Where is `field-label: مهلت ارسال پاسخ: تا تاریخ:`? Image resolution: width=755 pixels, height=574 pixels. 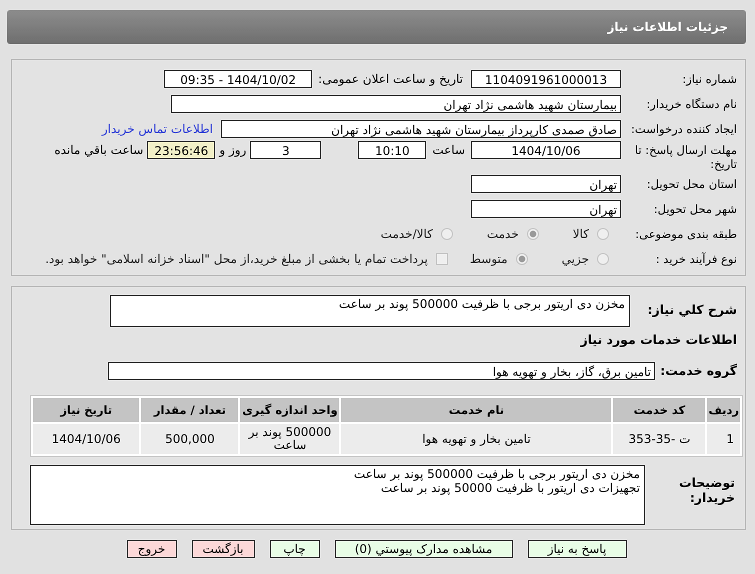 field-label: مهلت ارسال پاسخ: تا تاریخ: is located at coordinates (686, 156).